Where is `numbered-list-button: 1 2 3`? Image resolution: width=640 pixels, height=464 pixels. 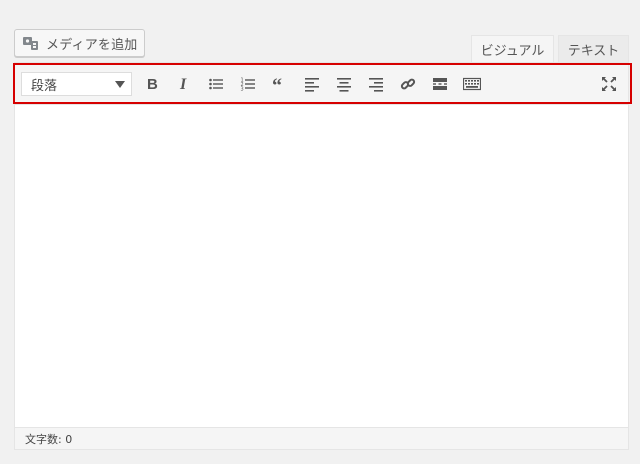 numbered-list-button: 1 2 3 is located at coordinates (248, 84).